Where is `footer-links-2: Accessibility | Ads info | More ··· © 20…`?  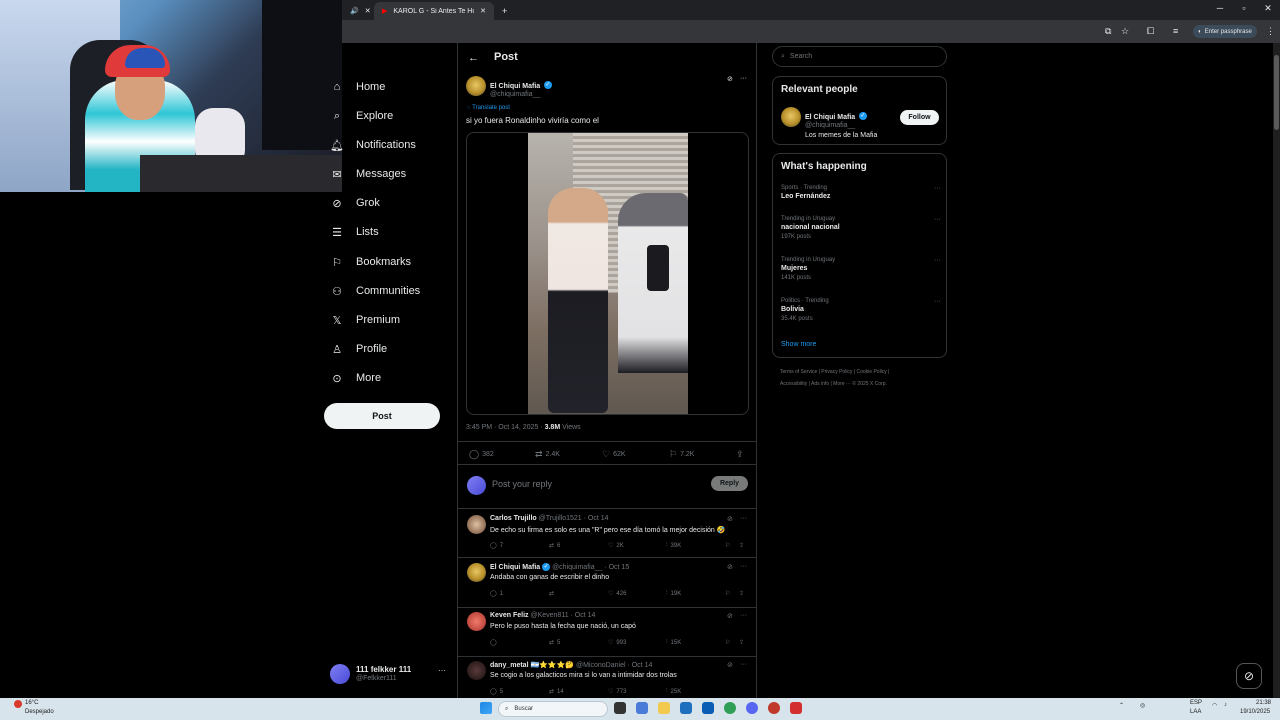
footer-links-2: Accessibility | Ads info | More ··· © 20… is located at coordinates (833, 384).